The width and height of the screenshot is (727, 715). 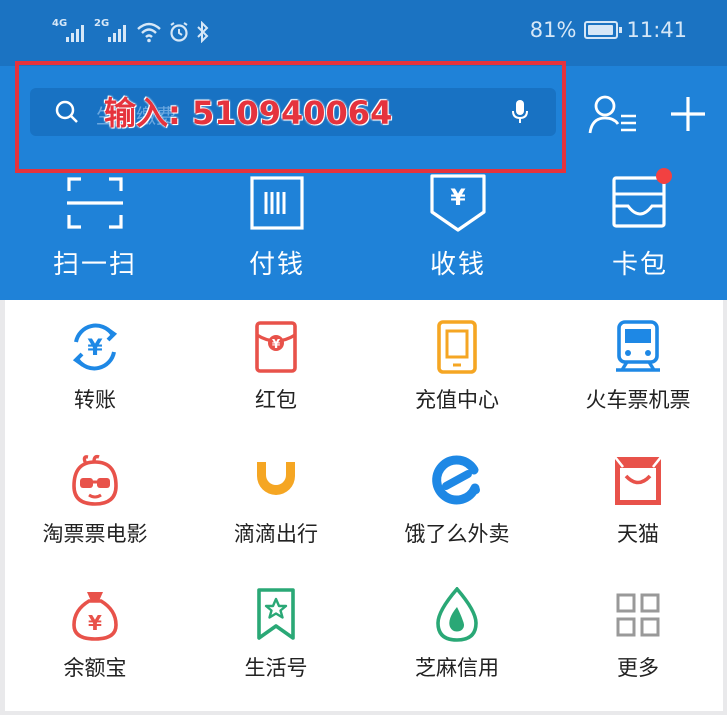 What do you see at coordinates (276, 501) in the screenshot?
I see `service-didi: 滴滴出行` at bounding box center [276, 501].